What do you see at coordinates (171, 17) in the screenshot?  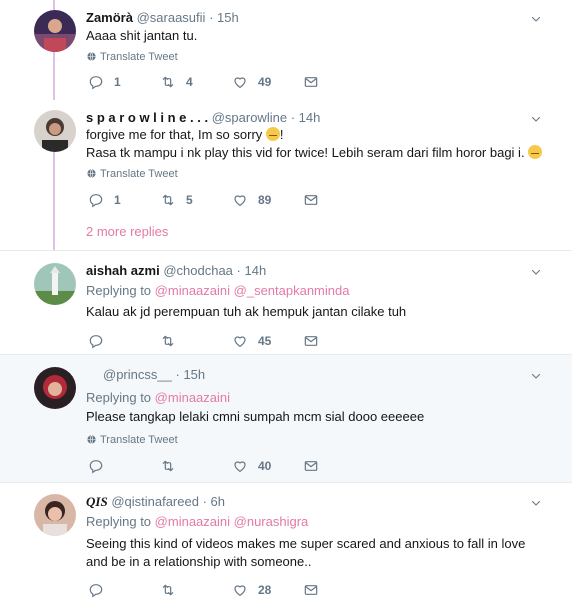 I see `user-handle: @saraasufii` at bounding box center [171, 17].